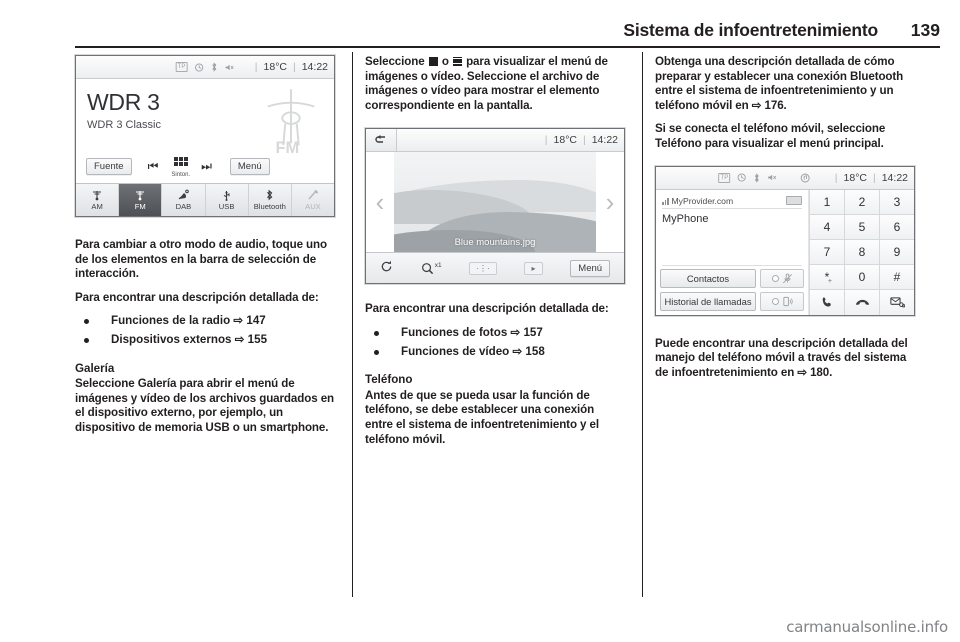 The width and height of the screenshot is (960, 642). What do you see at coordinates (206, 166) in the screenshot?
I see `next-track-icon: ⏭` at bounding box center [206, 166].